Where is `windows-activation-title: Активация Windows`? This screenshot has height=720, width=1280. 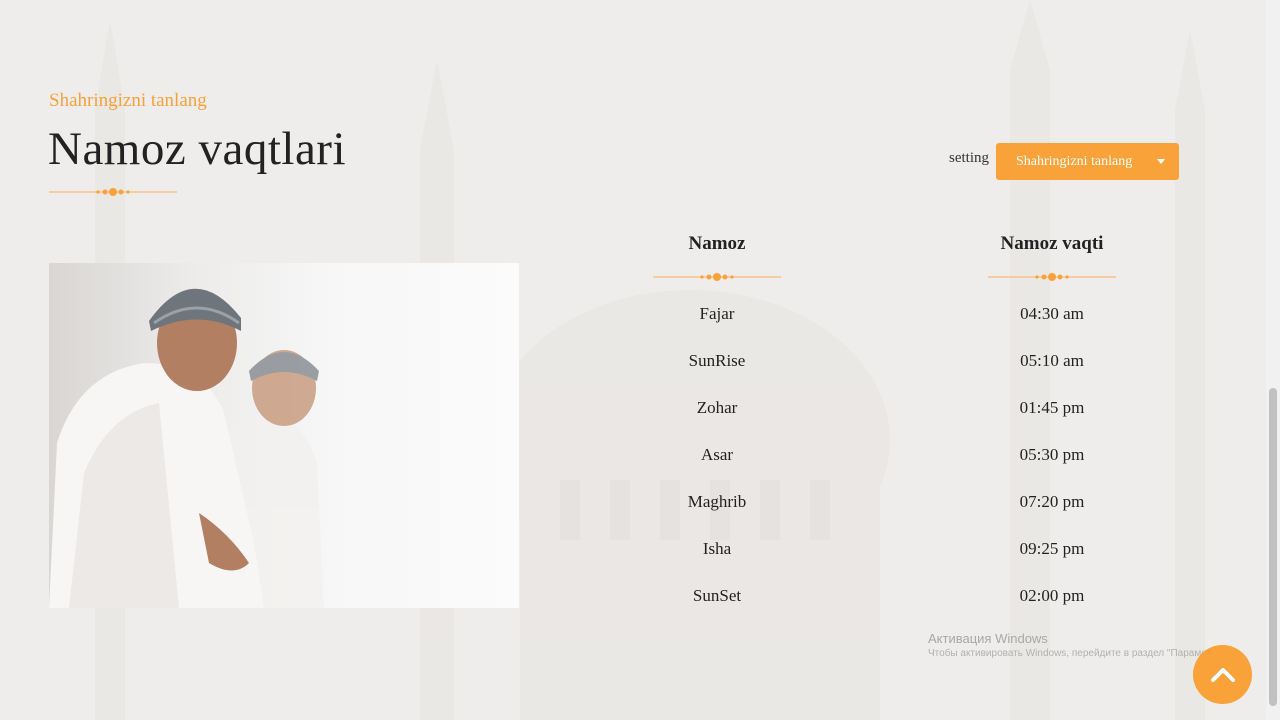 windows-activation-title: Активация Windows is located at coordinates (988, 638).